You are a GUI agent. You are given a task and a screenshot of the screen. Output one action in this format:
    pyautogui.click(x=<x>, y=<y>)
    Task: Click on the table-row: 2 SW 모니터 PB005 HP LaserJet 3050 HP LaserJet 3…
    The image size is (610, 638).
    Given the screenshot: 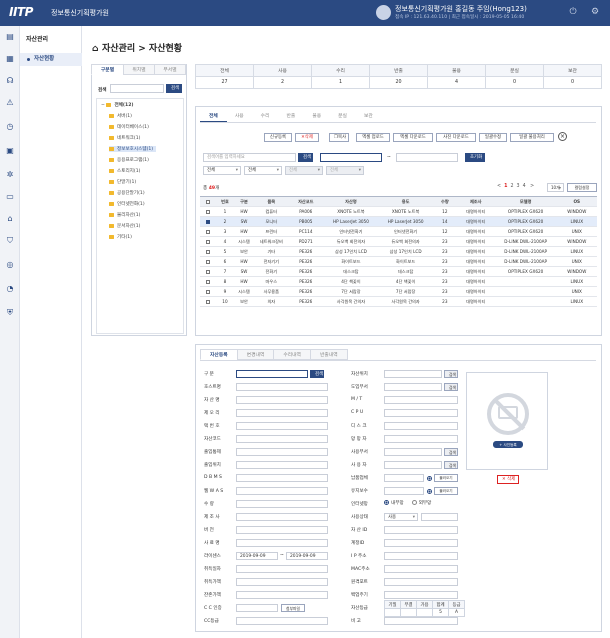 What is the action you would take?
    pyautogui.click(x=398, y=221)
    